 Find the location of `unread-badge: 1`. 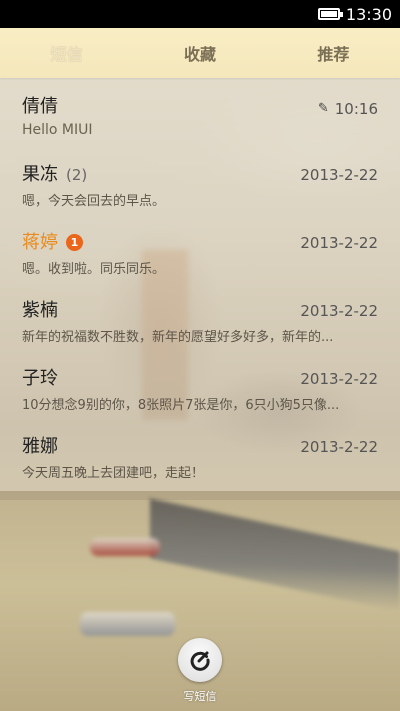

unread-badge: 1 is located at coordinates (74, 242).